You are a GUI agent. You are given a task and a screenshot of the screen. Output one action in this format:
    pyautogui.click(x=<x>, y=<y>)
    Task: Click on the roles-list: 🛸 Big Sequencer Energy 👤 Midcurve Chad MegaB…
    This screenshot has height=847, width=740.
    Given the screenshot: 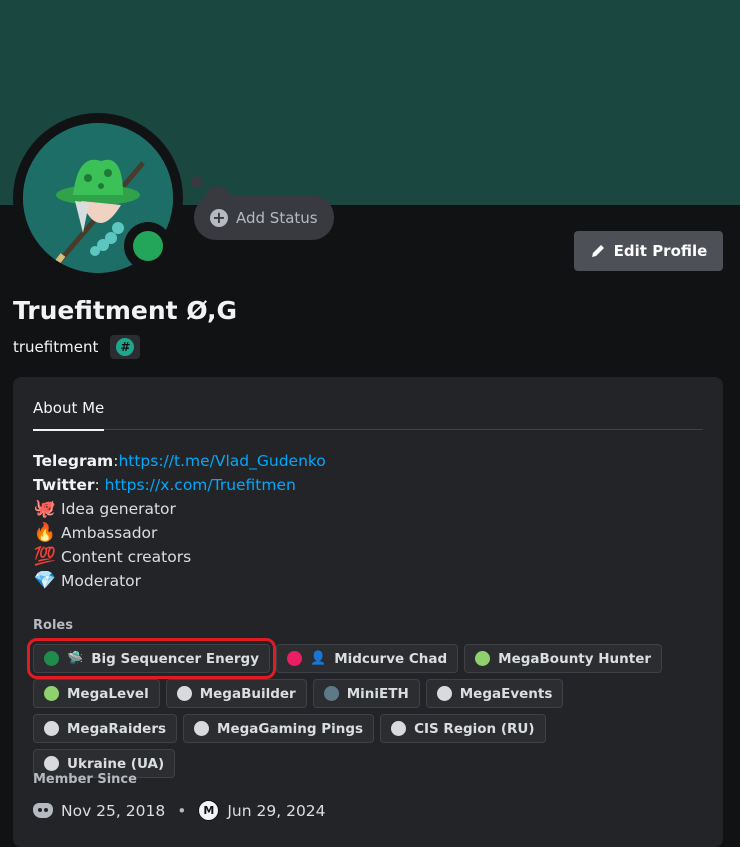 What is the action you would take?
    pyautogui.click(x=354, y=708)
    